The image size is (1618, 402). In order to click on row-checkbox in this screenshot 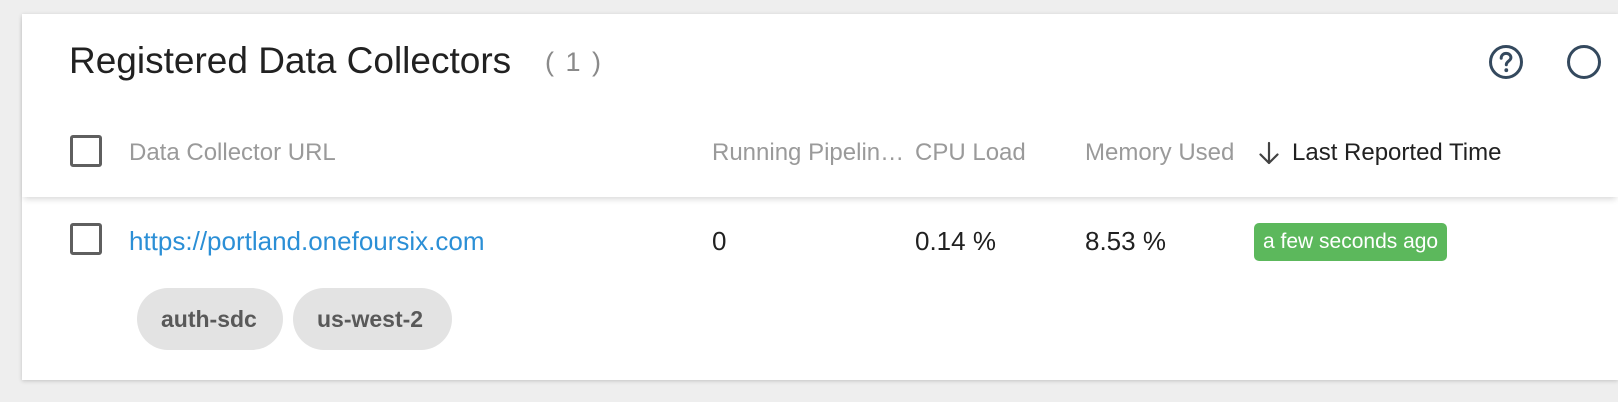, I will do `click(86, 239)`.